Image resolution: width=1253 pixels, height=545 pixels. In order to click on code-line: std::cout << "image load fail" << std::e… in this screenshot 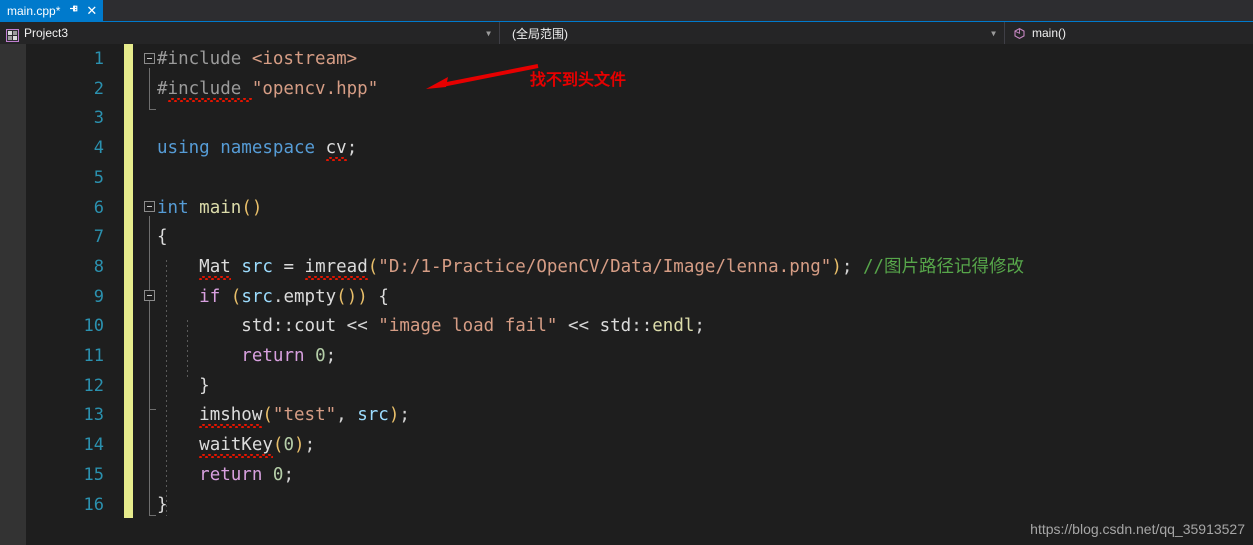, I will do `click(431, 327)`.